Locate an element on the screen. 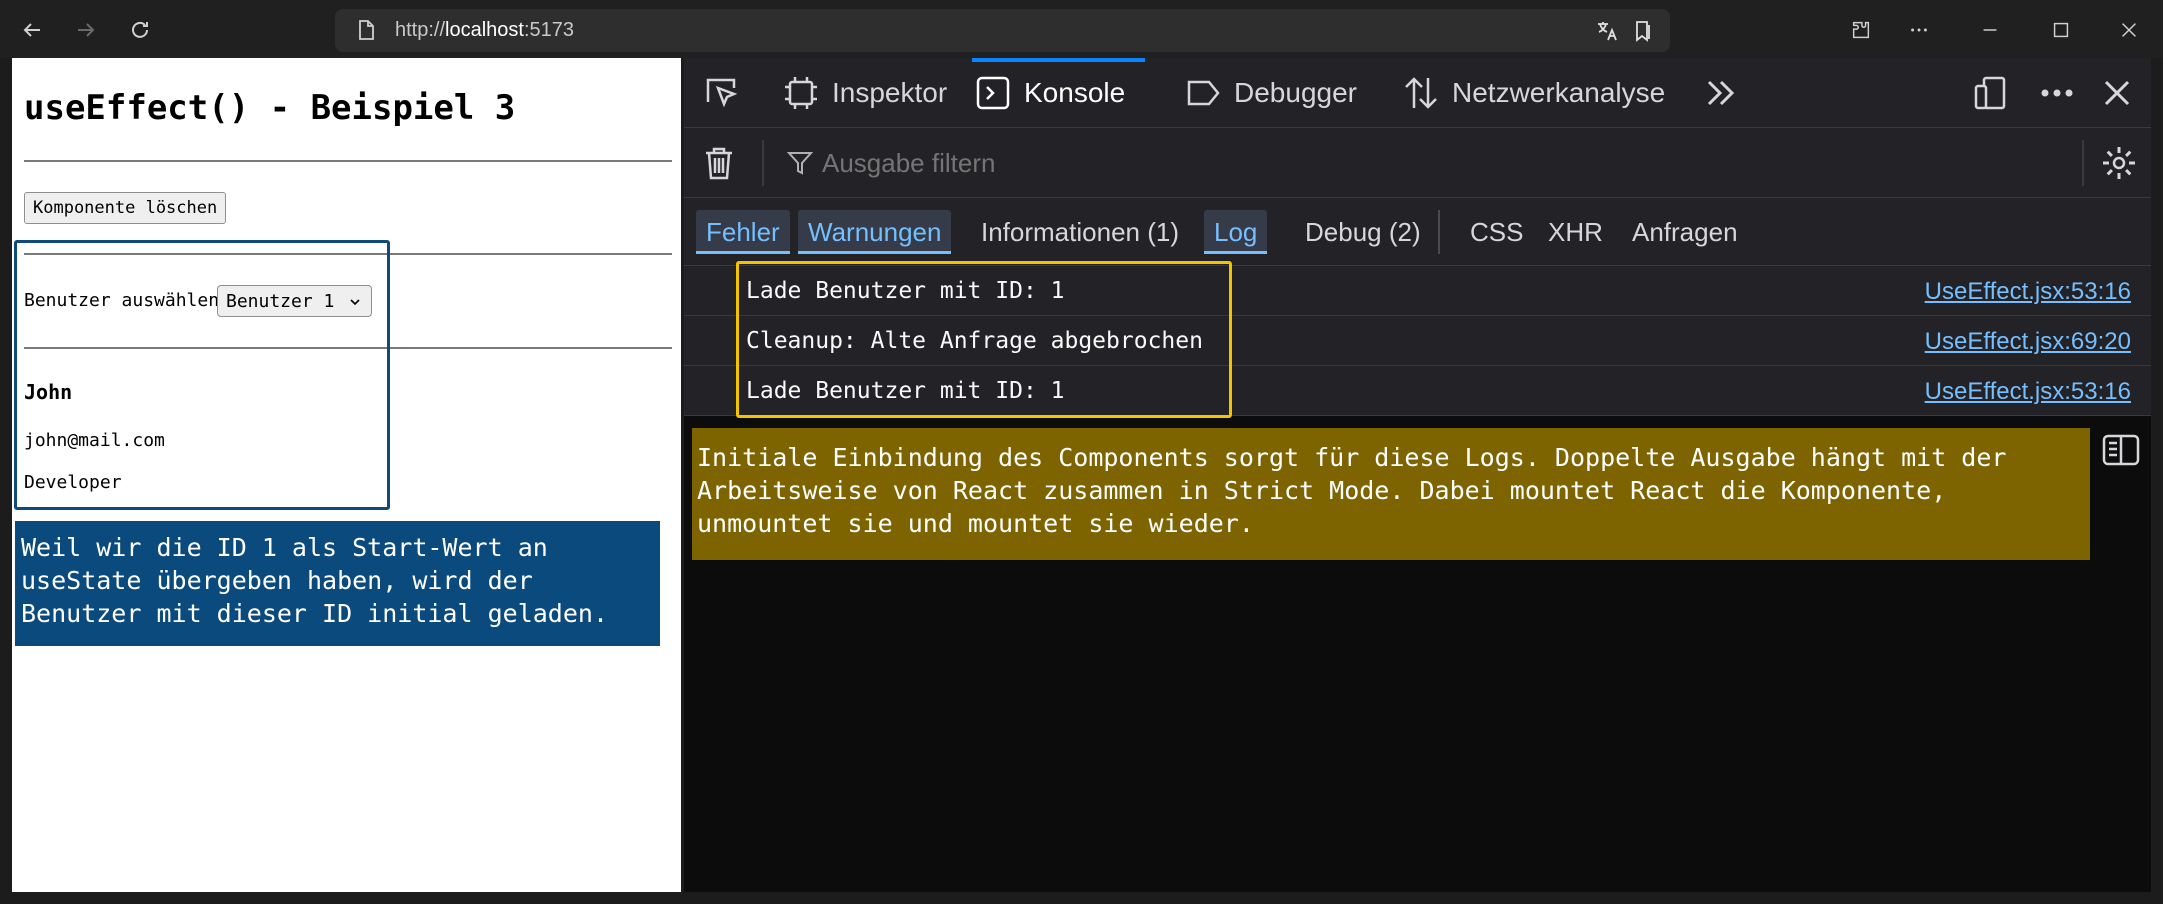 The image size is (2163, 904). filter-css-label: CSS is located at coordinates (1497, 231).